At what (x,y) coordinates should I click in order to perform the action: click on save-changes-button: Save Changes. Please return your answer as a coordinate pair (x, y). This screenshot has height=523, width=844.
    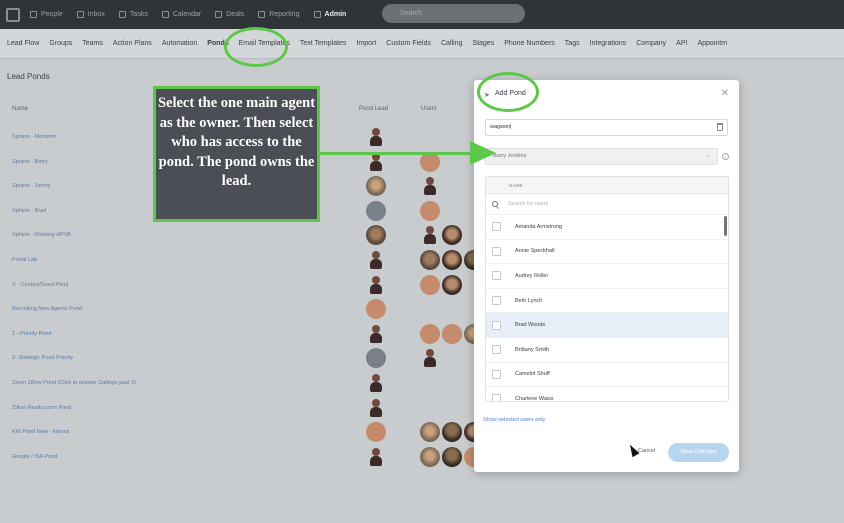
    Looking at the image, I should click on (698, 452).